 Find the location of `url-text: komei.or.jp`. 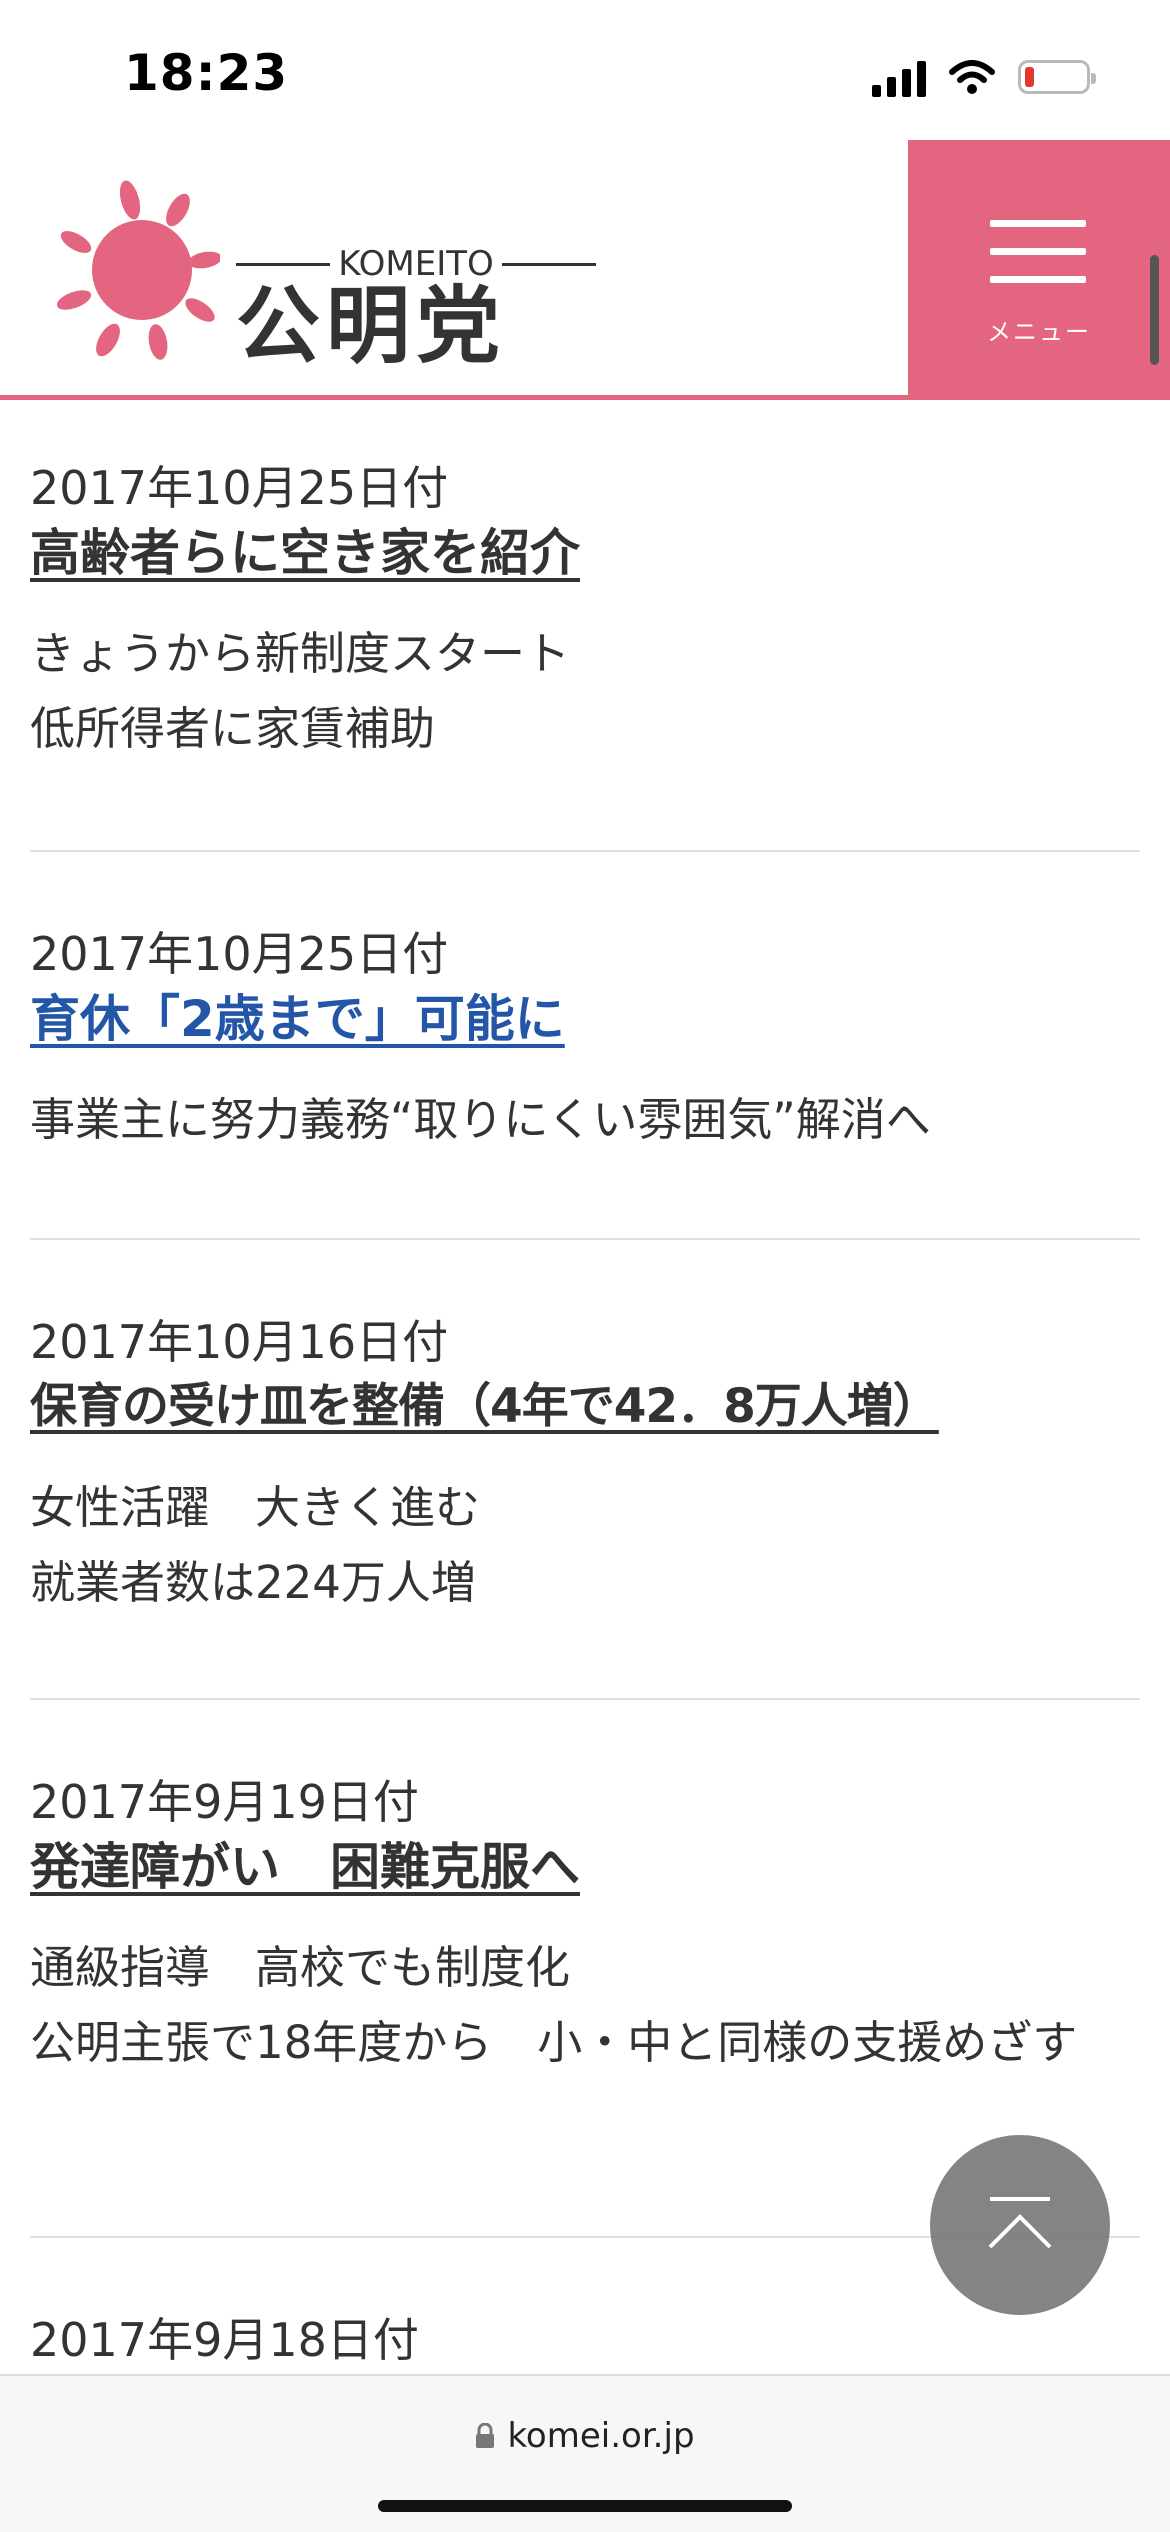

url-text: komei.or.jp is located at coordinates (601, 2436).